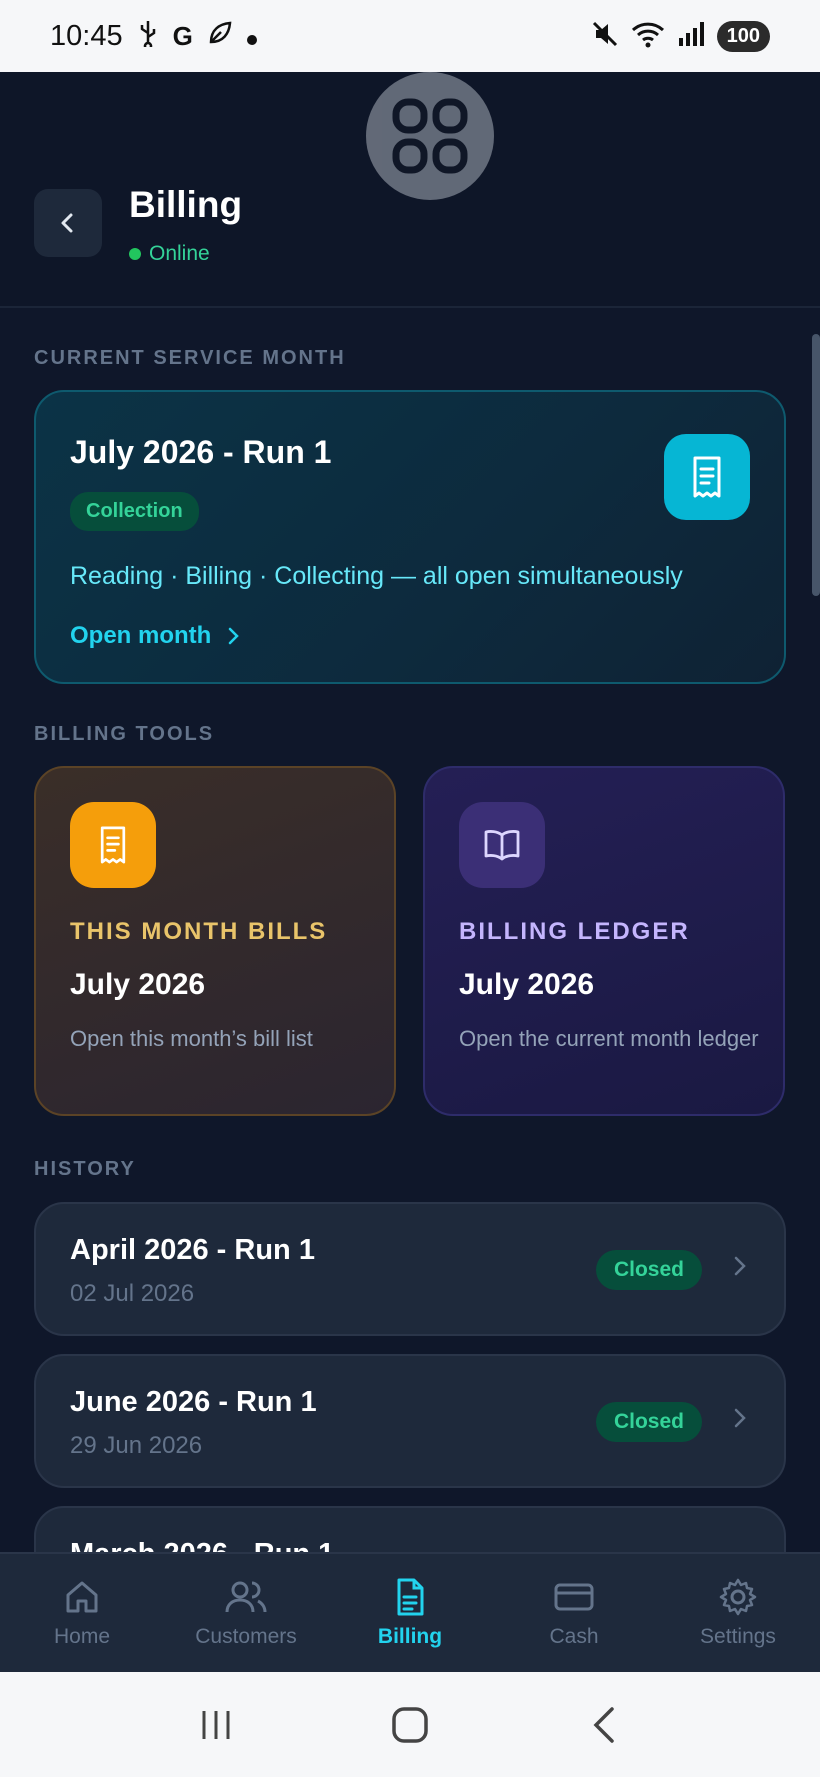  What do you see at coordinates (574, 1597) in the screenshot?
I see `card-icon` at bounding box center [574, 1597].